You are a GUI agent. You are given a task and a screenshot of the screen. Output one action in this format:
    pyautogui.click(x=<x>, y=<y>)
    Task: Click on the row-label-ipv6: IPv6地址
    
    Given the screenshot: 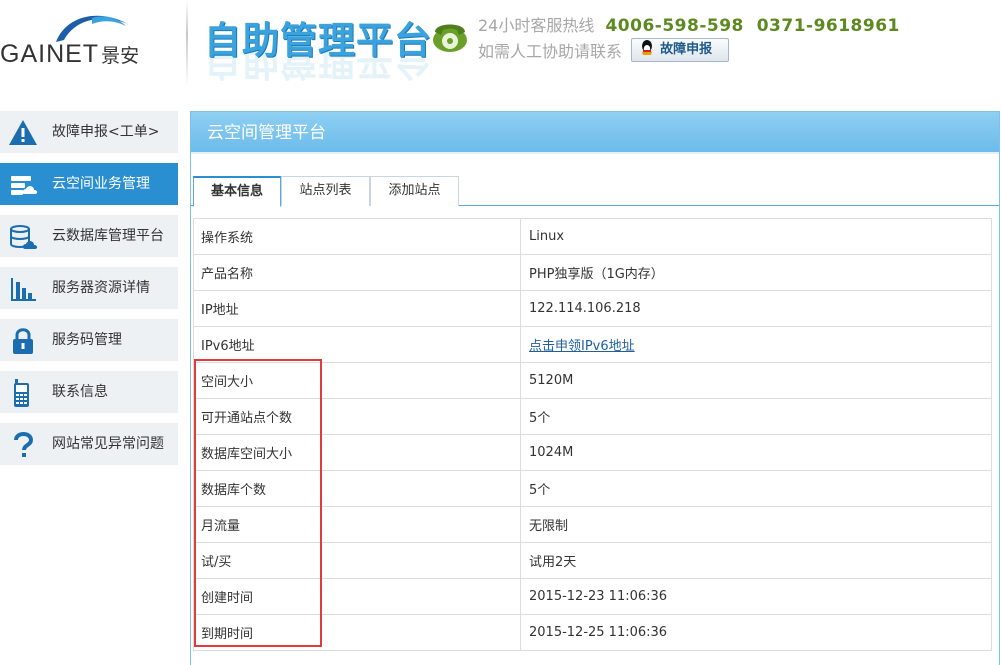 What is the action you would take?
    pyautogui.click(x=357, y=344)
    